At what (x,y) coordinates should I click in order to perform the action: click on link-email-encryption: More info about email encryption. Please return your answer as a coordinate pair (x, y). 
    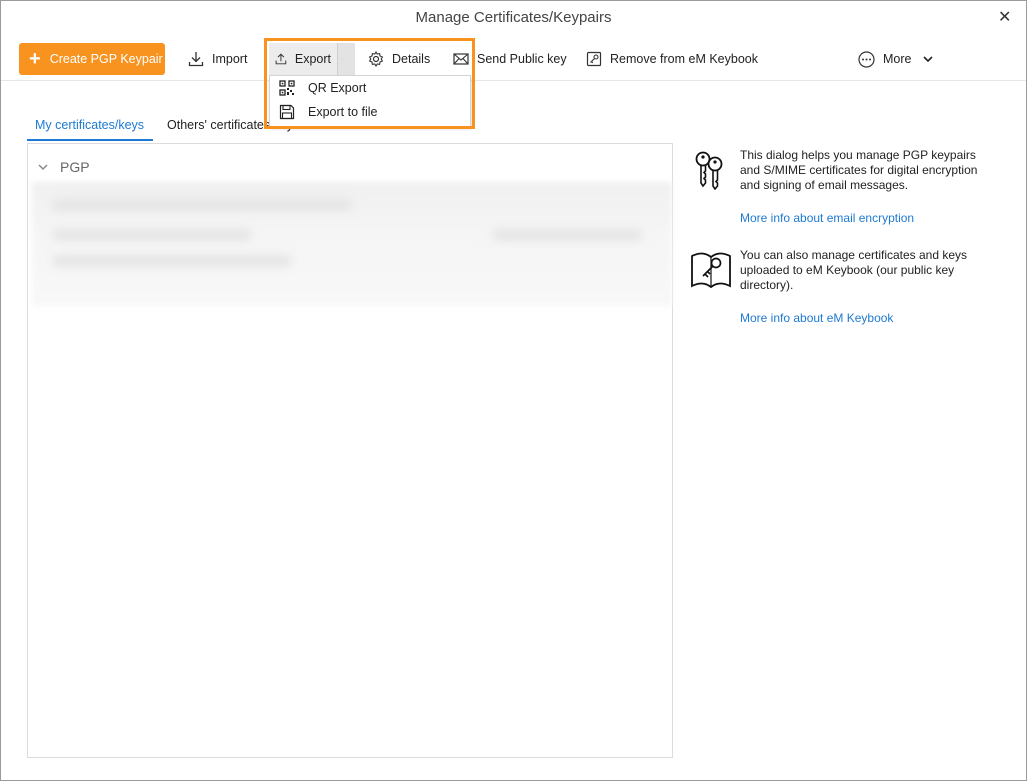
    Looking at the image, I should click on (827, 218).